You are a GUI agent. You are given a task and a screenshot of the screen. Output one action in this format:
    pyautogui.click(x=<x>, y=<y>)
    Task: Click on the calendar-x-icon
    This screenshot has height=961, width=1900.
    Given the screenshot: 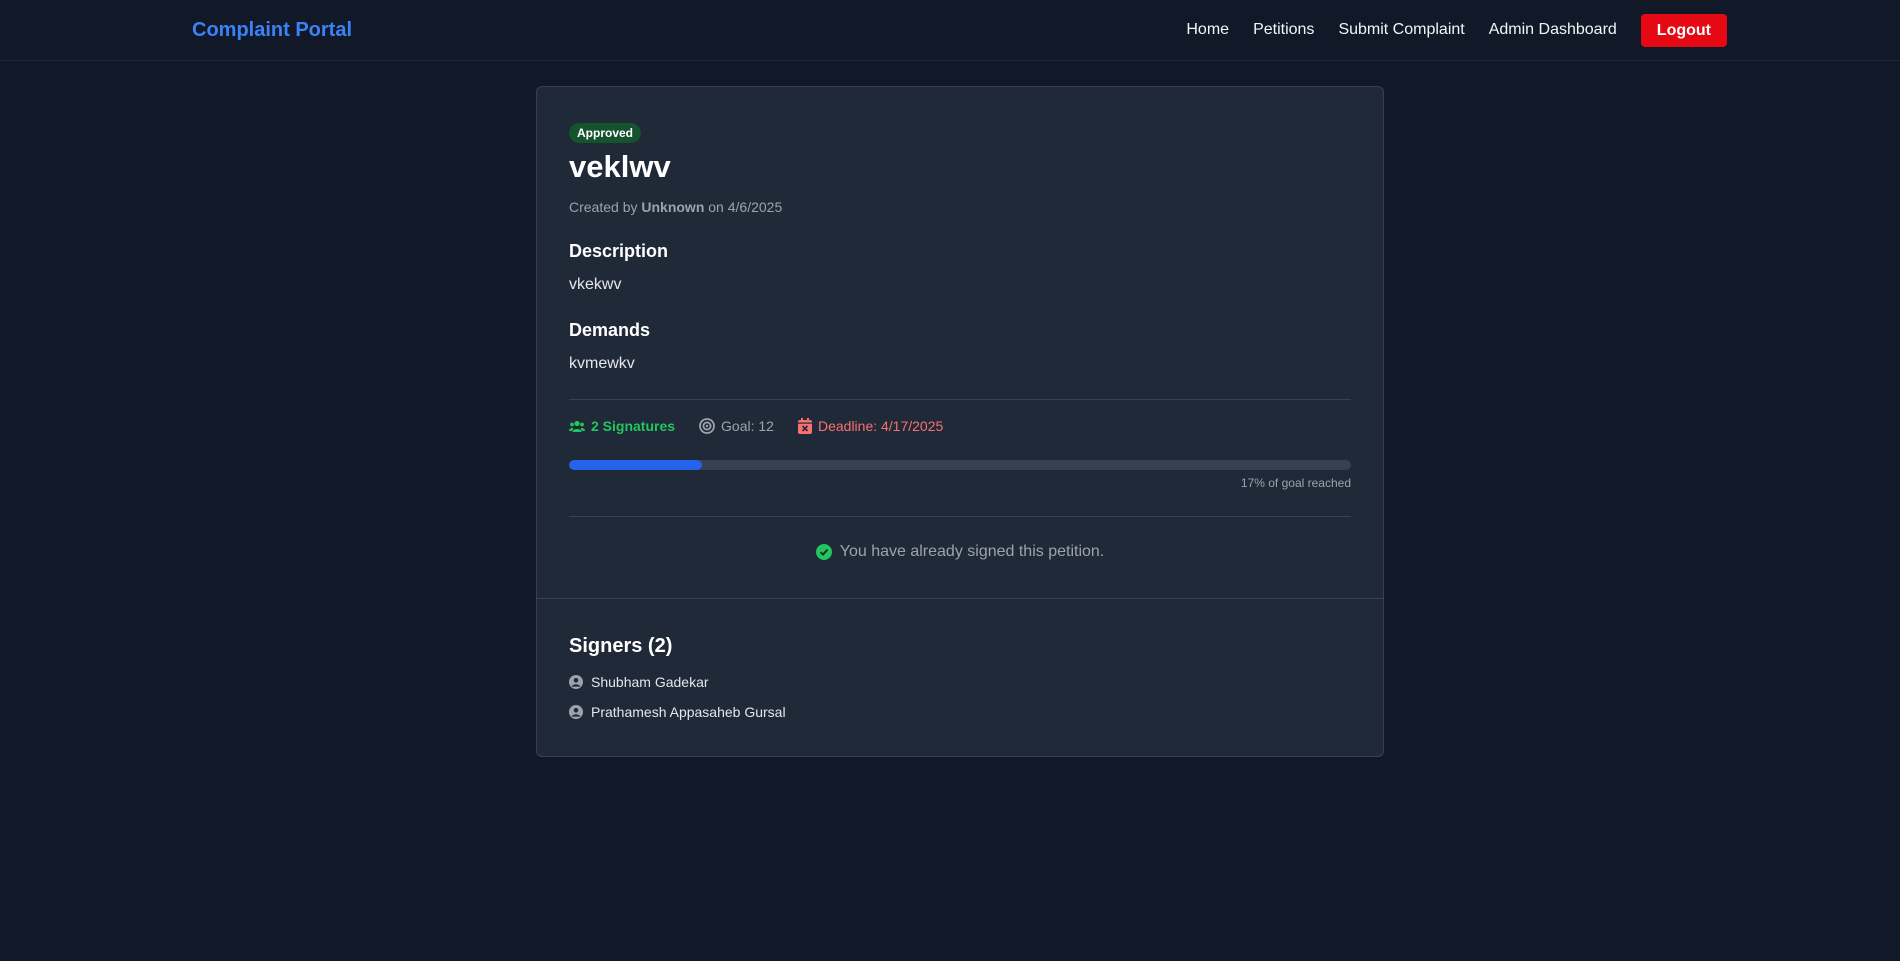 What is the action you would take?
    pyautogui.click(x=804, y=426)
    